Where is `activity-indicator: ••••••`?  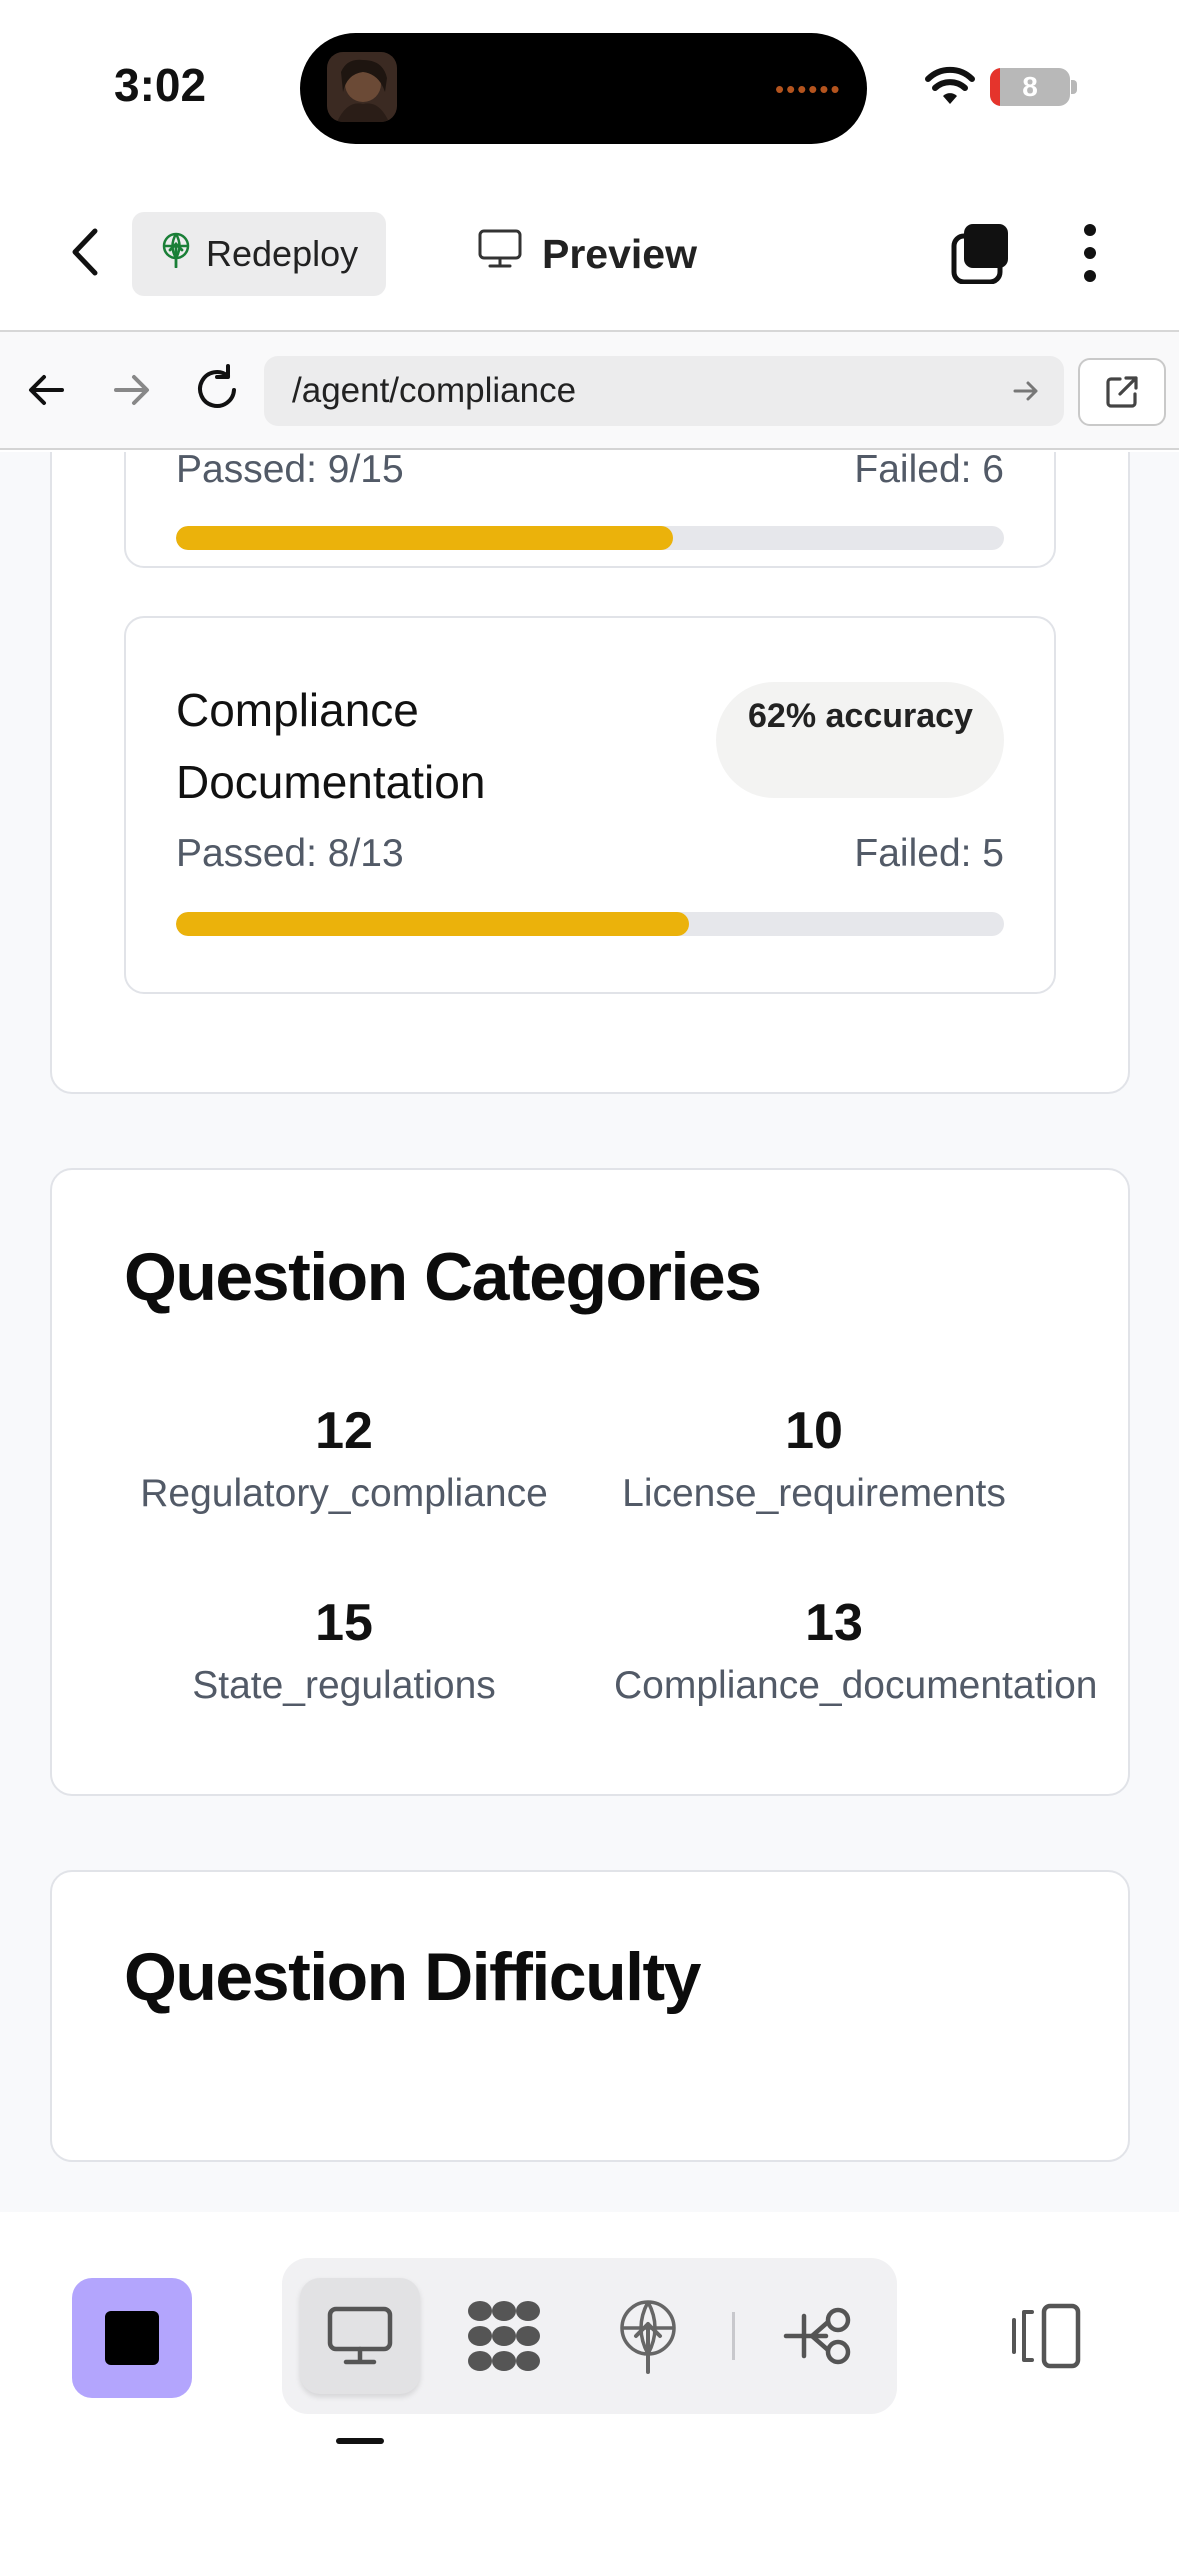 activity-indicator: •••••• is located at coordinates (808, 89).